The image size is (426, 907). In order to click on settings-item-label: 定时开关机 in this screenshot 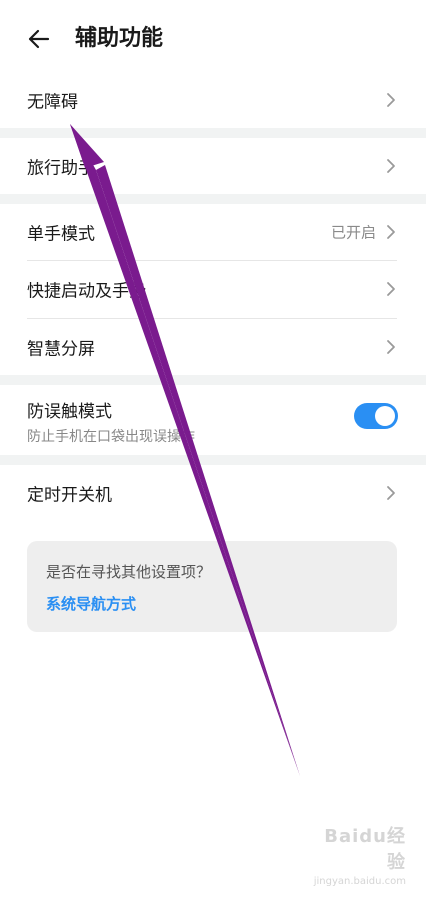, I will do `click(69, 495)`.